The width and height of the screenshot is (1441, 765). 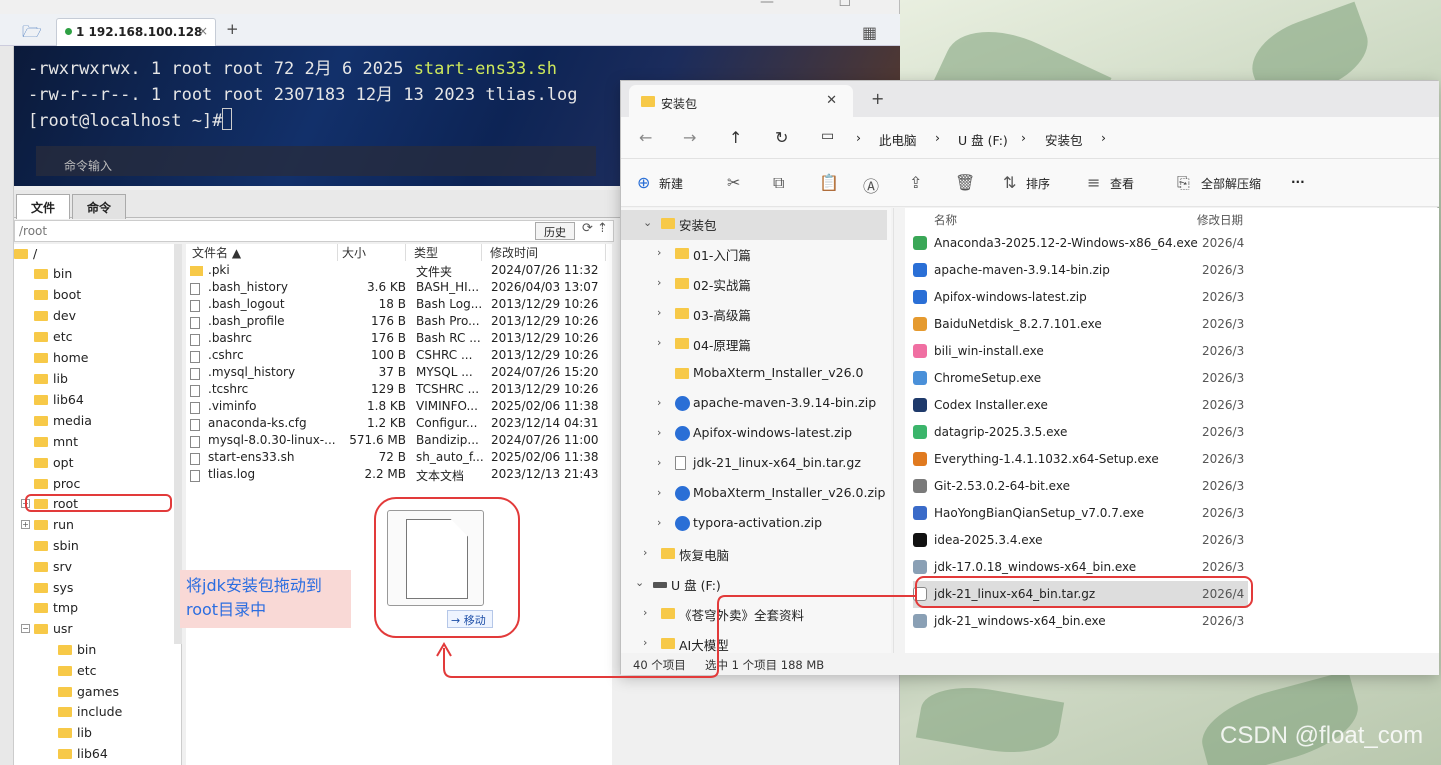 What do you see at coordinates (59, 402) in the screenshot?
I see `tree-item: lib64` at bounding box center [59, 402].